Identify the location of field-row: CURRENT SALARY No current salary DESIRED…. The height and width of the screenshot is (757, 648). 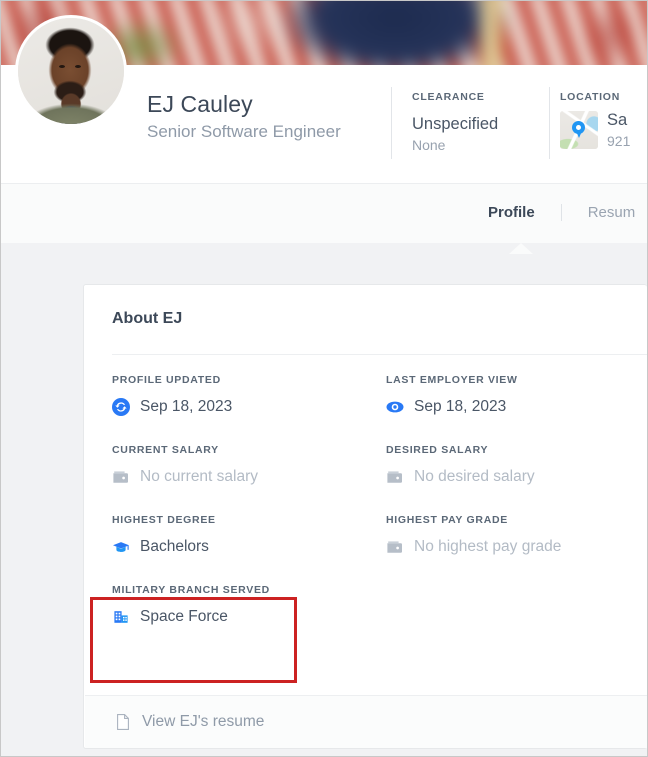
(379, 479).